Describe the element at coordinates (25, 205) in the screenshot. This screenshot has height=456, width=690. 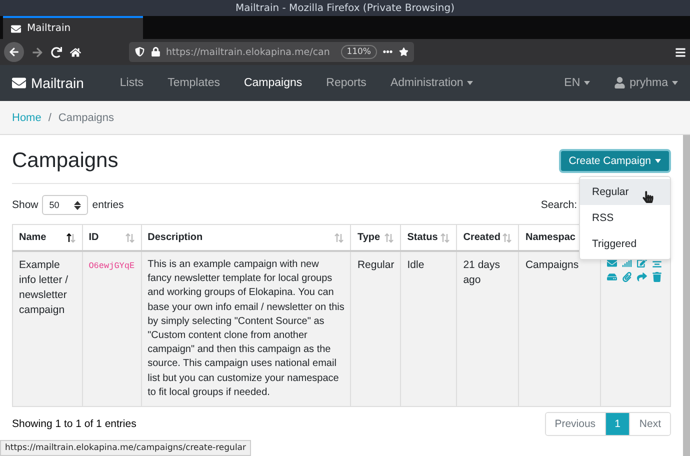
I see `show-label: Show` at that location.